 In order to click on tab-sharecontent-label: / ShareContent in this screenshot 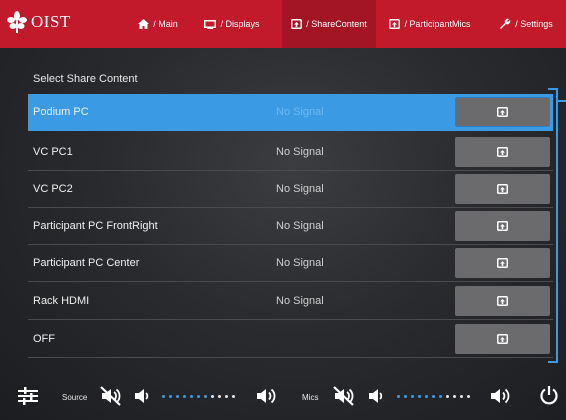, I will do `click(336, 24)`.